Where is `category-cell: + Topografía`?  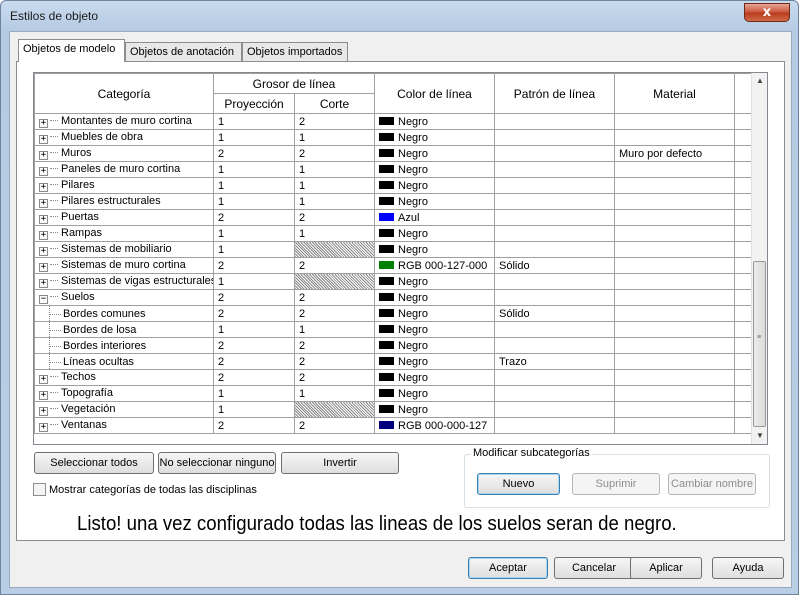
category-cell: + Topografía is located at coordinates (124, 393).